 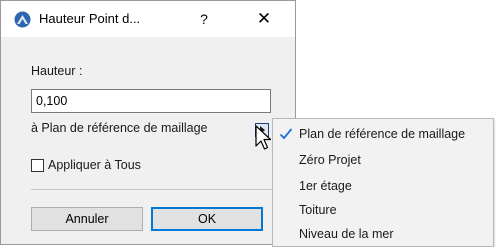 What do you see at coordinates (263, 137) in the screenshot?
I see `mouse-pointer-icon` at bounding box center [263, 137].